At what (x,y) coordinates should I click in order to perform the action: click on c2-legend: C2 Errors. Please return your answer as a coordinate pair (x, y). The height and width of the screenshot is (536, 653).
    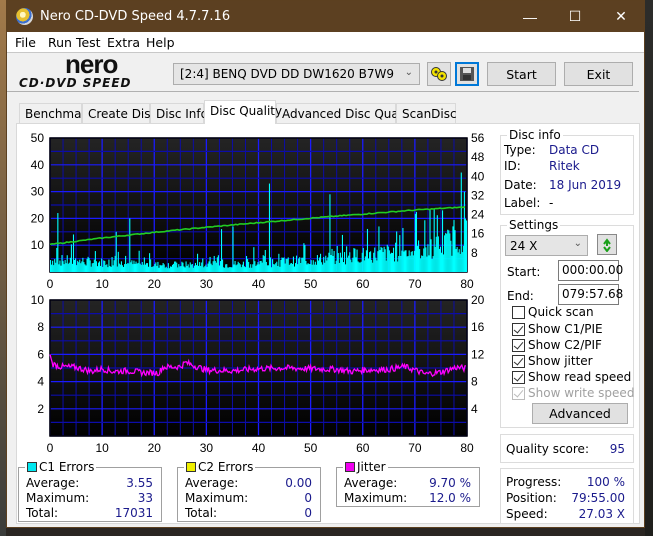
    Looking at the image, I should click on (220, 467).